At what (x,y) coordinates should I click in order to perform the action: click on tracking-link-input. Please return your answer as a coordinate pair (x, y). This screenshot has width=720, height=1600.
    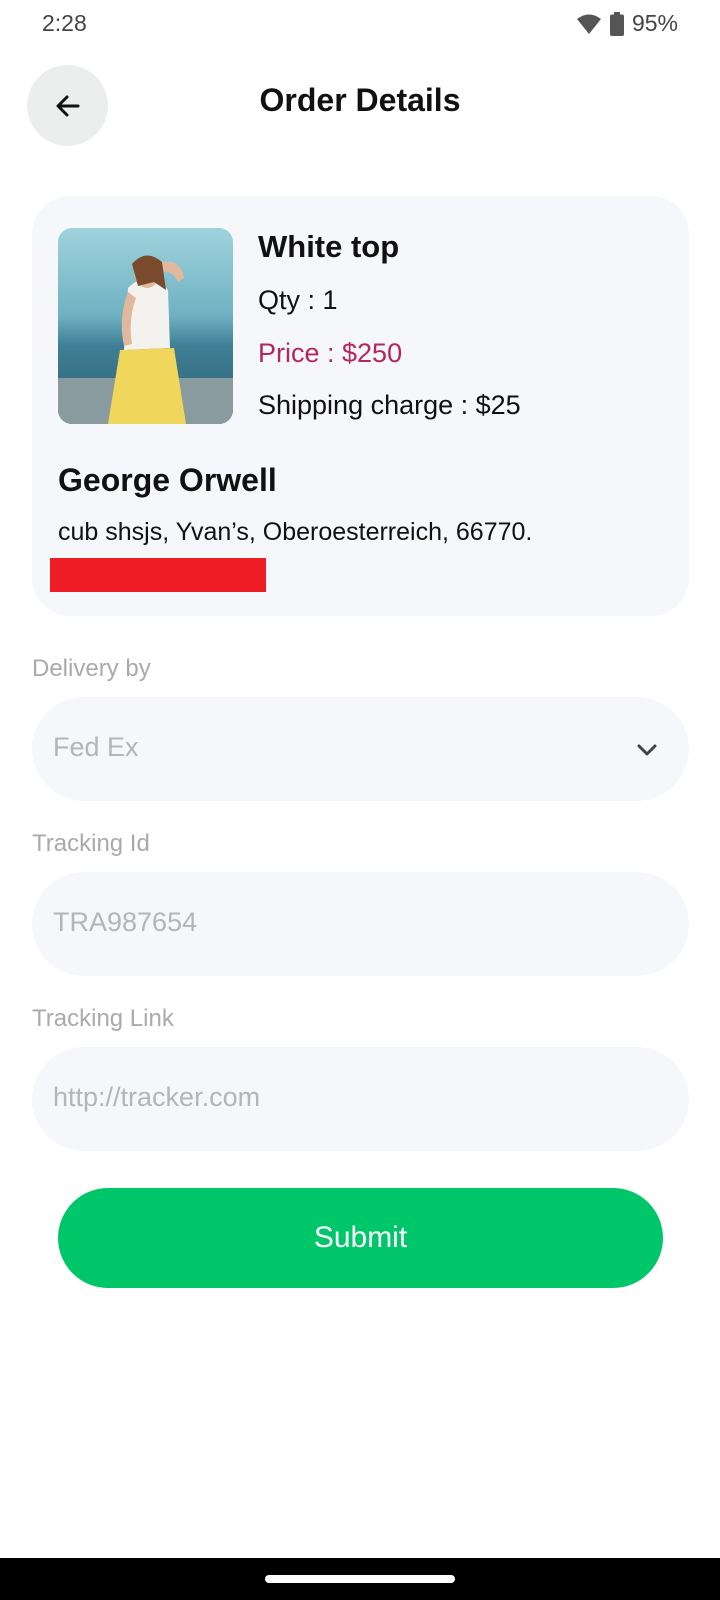
    Looking at the image, I should click on (313, 1097).